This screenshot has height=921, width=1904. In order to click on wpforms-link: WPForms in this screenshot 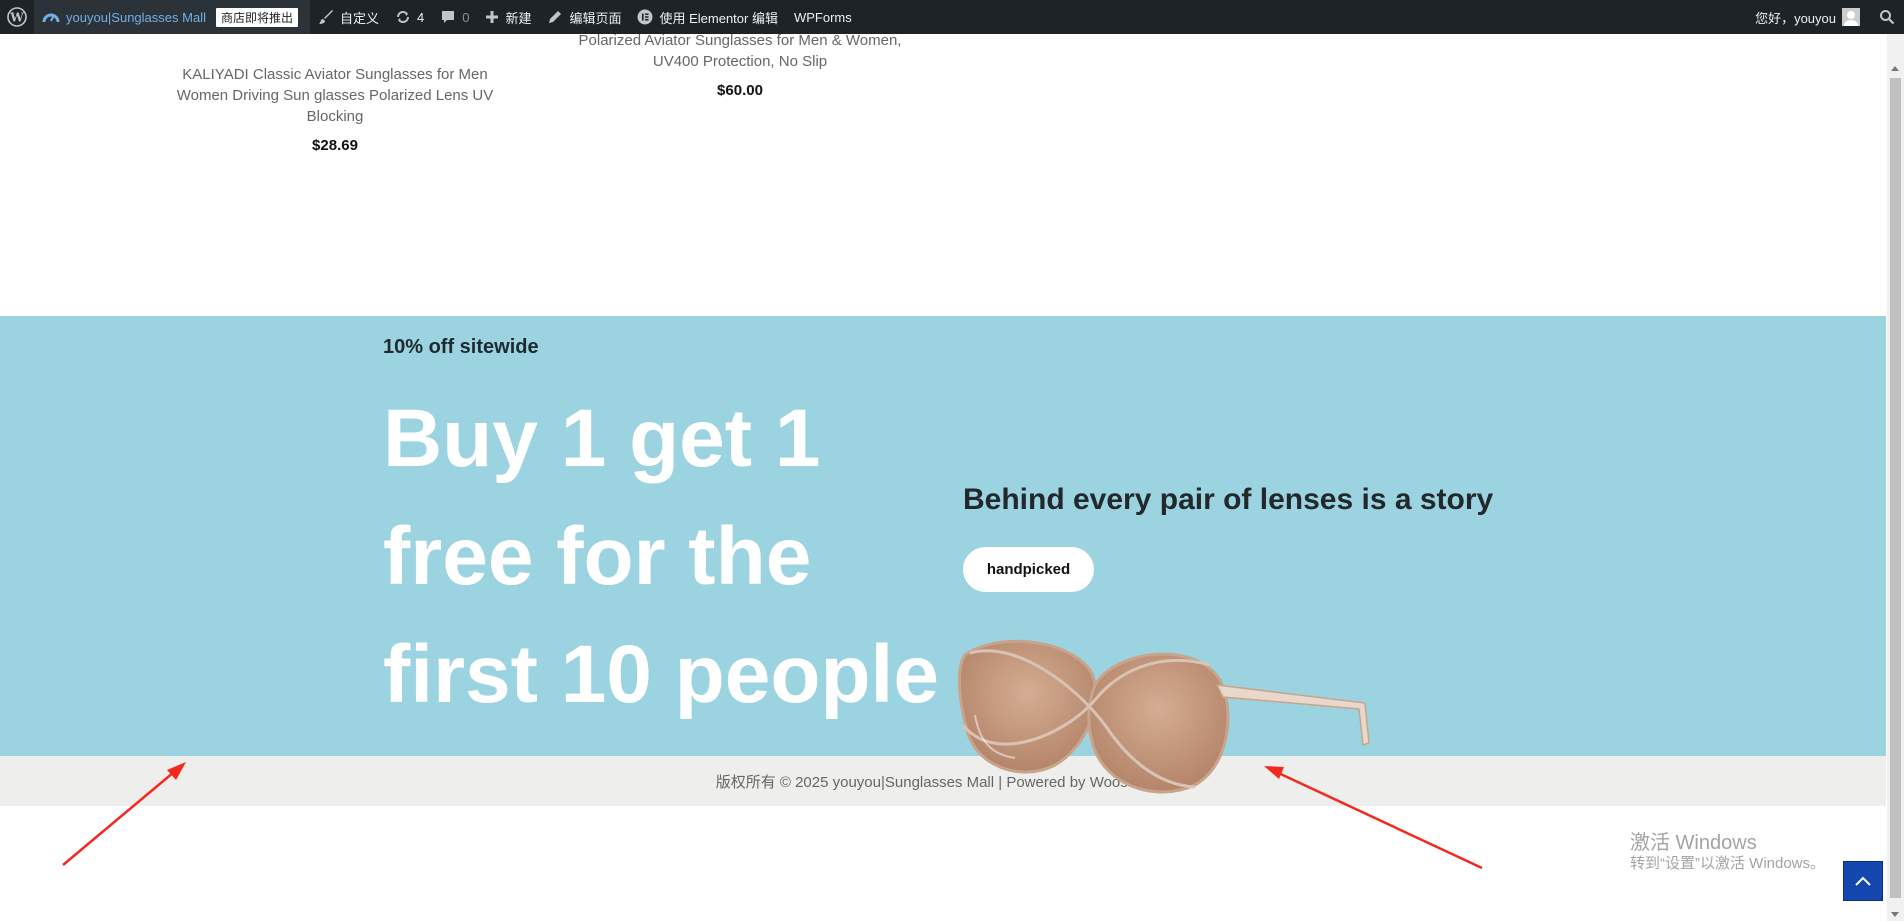, I will do `click(823, 17)`.